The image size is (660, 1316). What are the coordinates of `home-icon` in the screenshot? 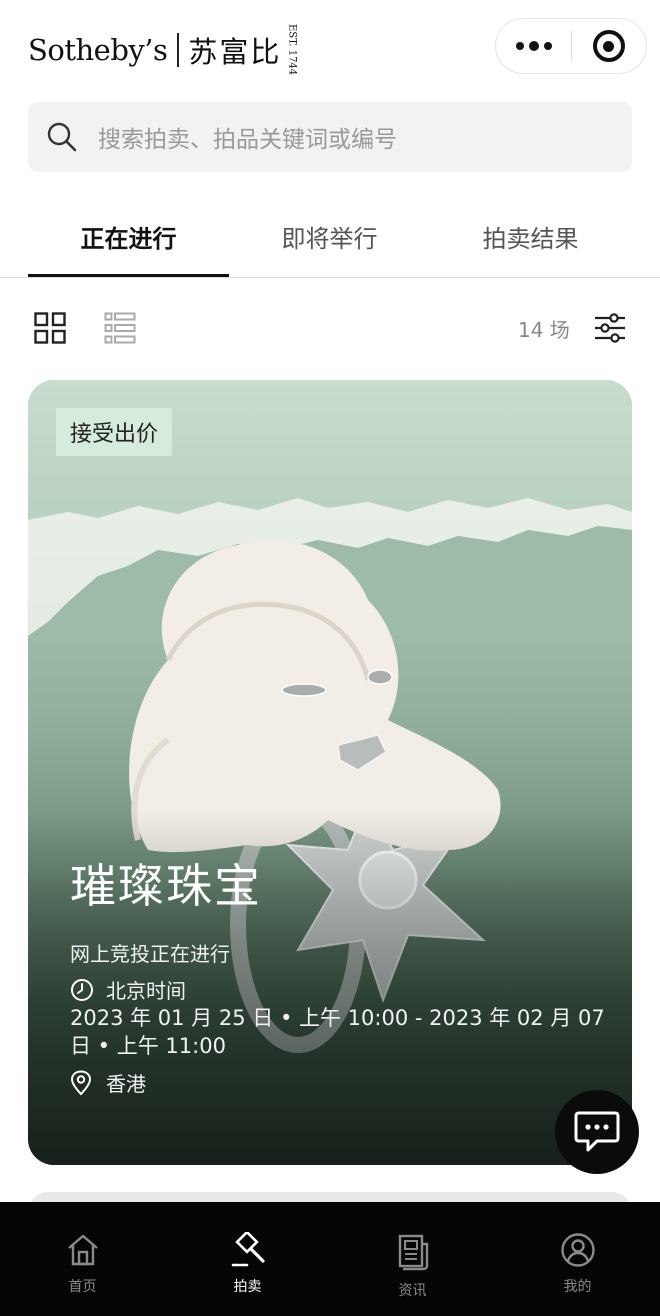 It's located at (82, 1250).